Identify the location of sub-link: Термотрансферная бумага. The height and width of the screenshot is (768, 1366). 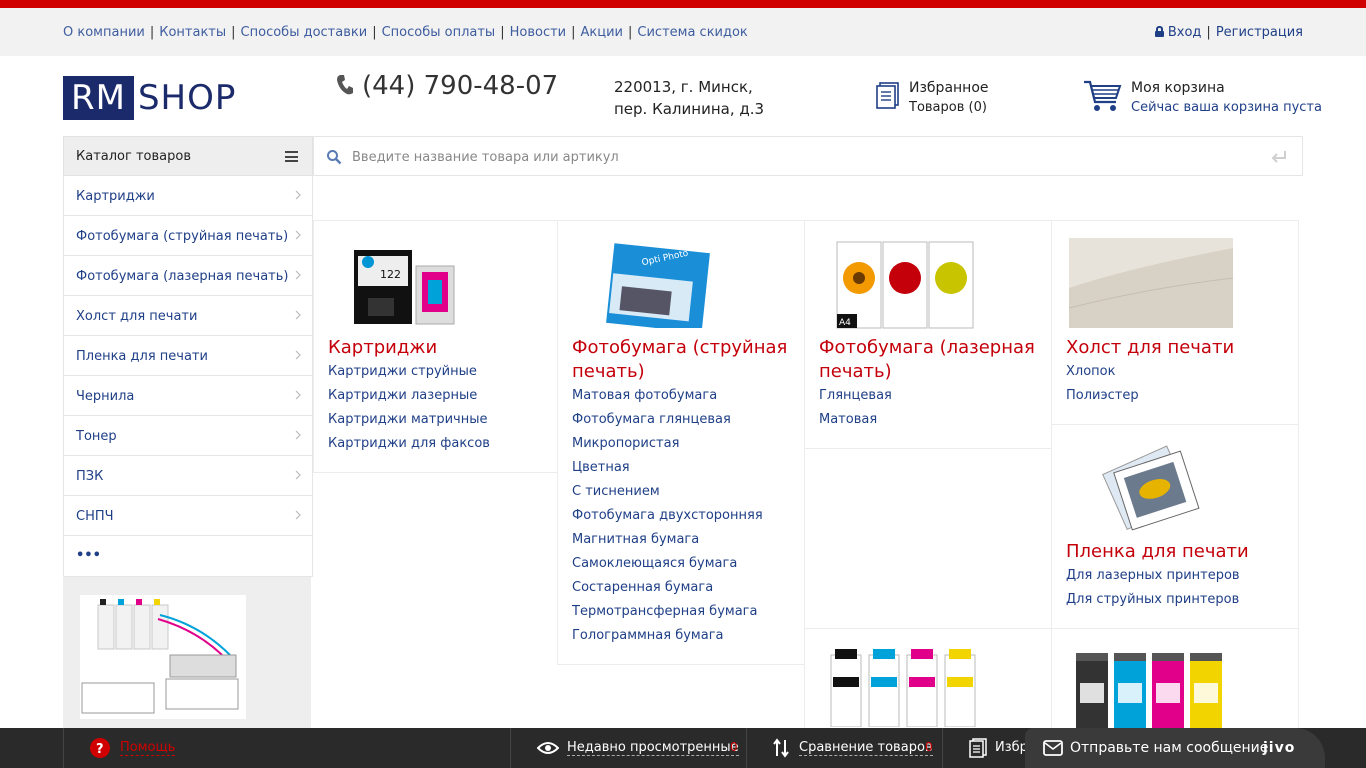
(667, 612).